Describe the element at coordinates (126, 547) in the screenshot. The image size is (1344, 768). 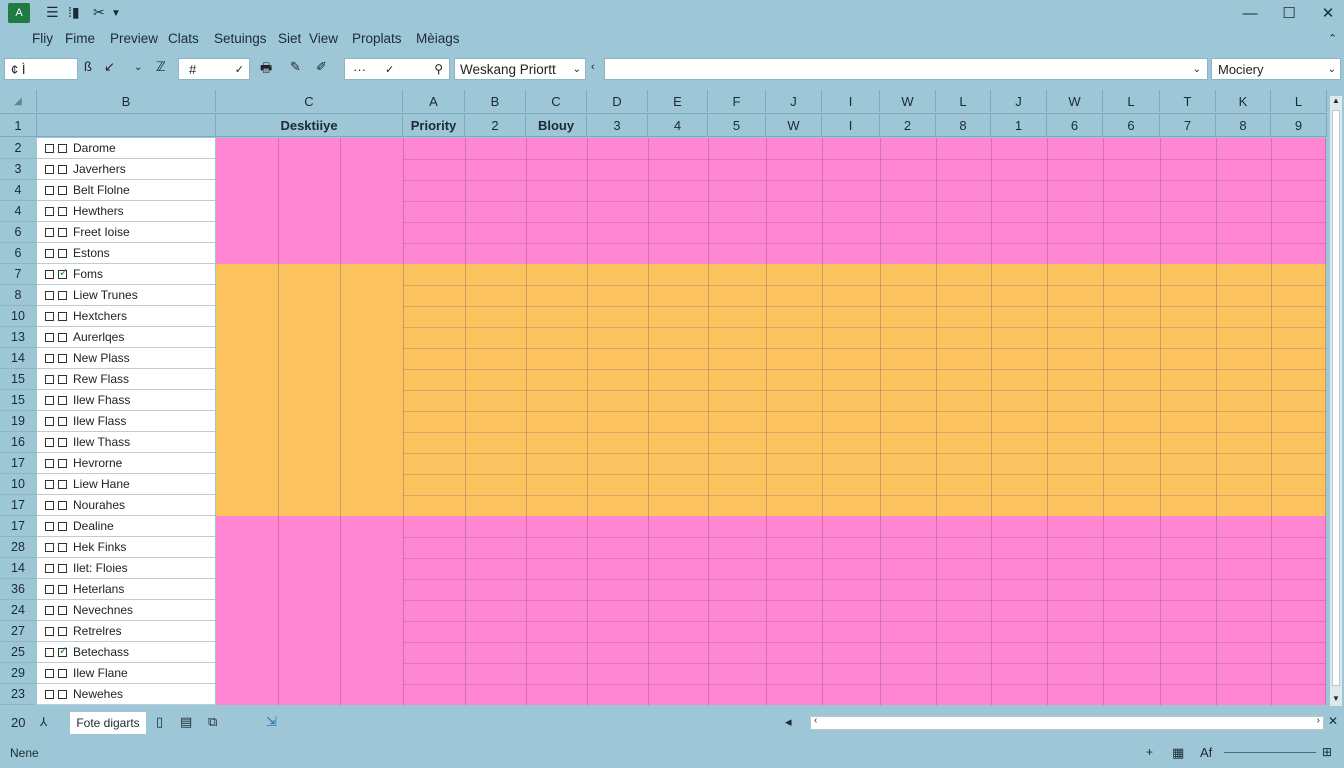
I see `task-row: Hek Finks` at that location.